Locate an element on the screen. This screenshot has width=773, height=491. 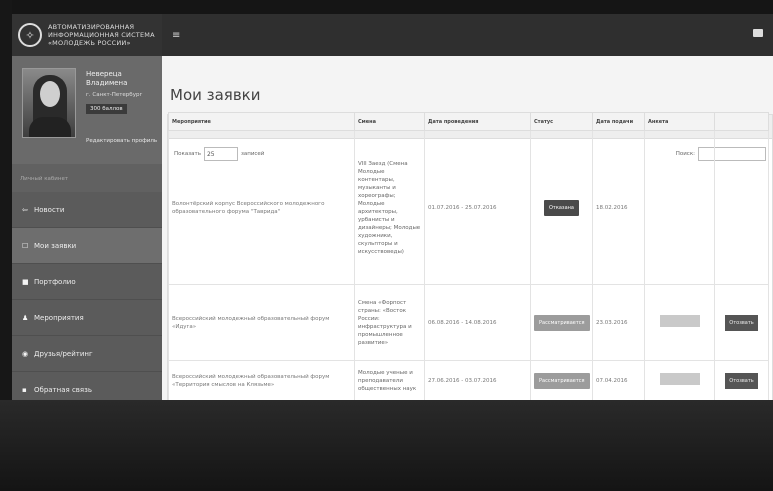
sidebar-item-label: Мероприятия is located at coordinates (59, 317).